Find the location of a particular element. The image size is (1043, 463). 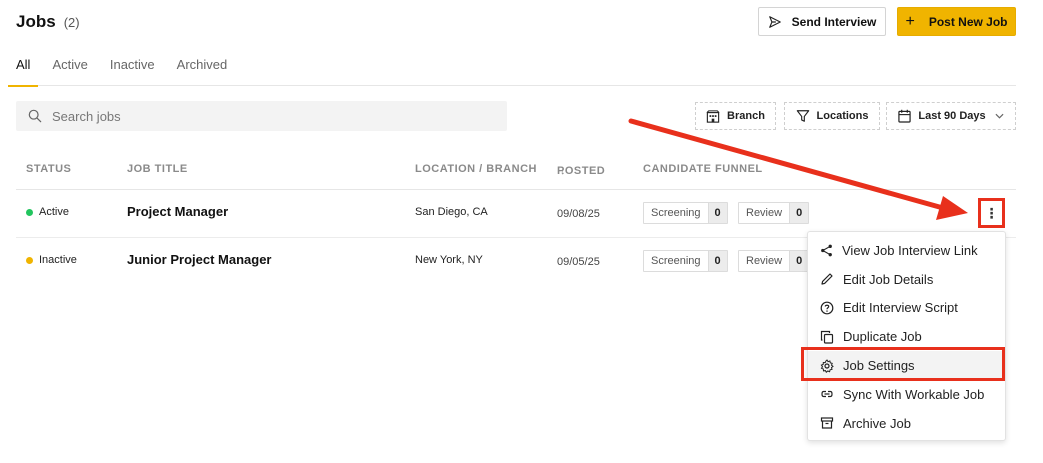

send-interview-button: Send Interview is located at coordinates (822, 21).